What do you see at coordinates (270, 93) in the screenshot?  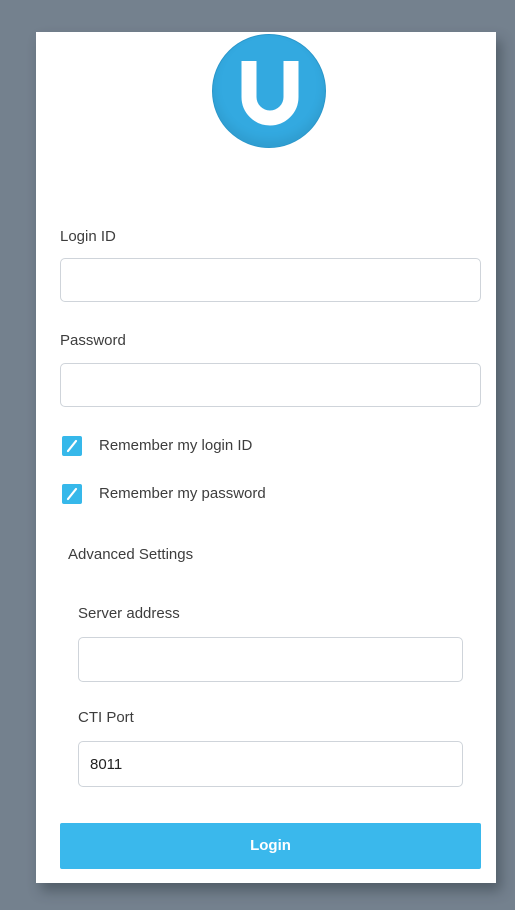 I see `u-logo-icon` at bounding box center [270, 93].